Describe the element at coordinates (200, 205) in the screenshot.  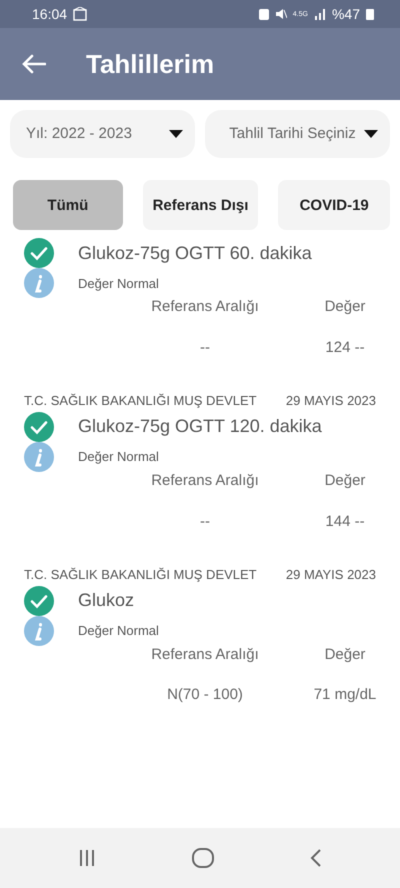
I see `filter-tab: Referans Dışı` at that location.